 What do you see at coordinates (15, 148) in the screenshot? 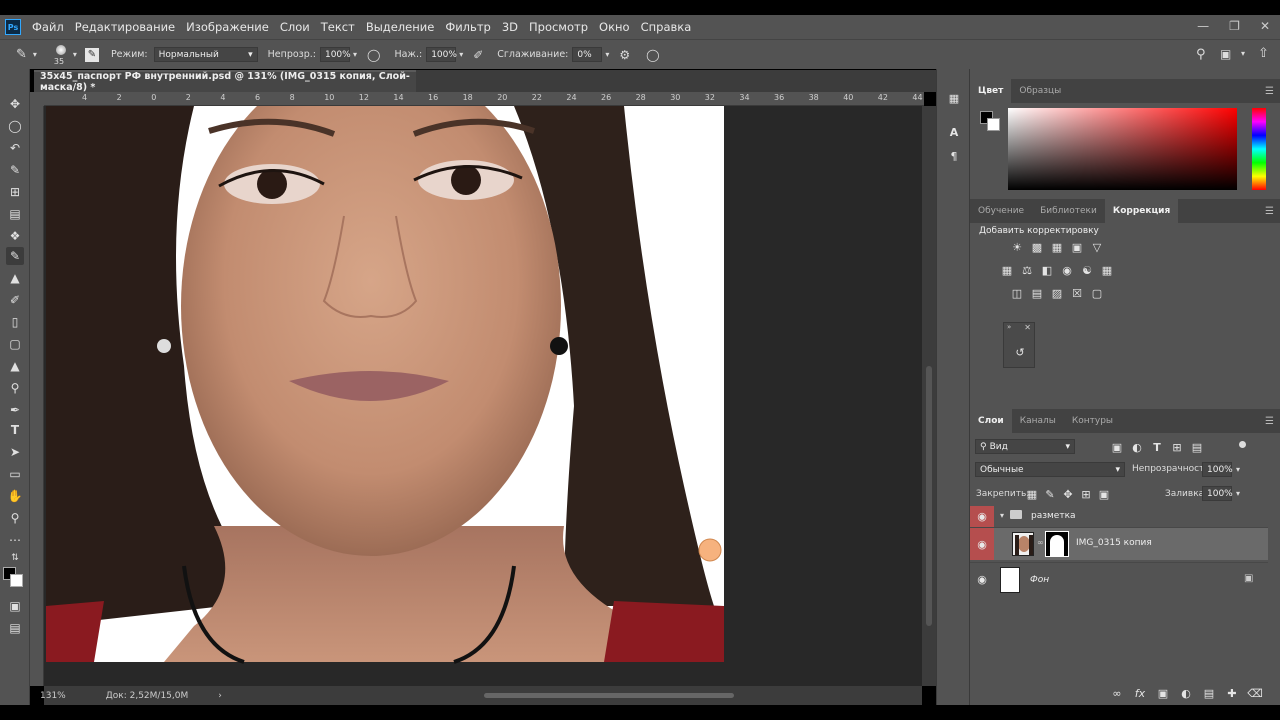
I see `lasso-tool-icon: ↶` at bounding box center [15, 148].